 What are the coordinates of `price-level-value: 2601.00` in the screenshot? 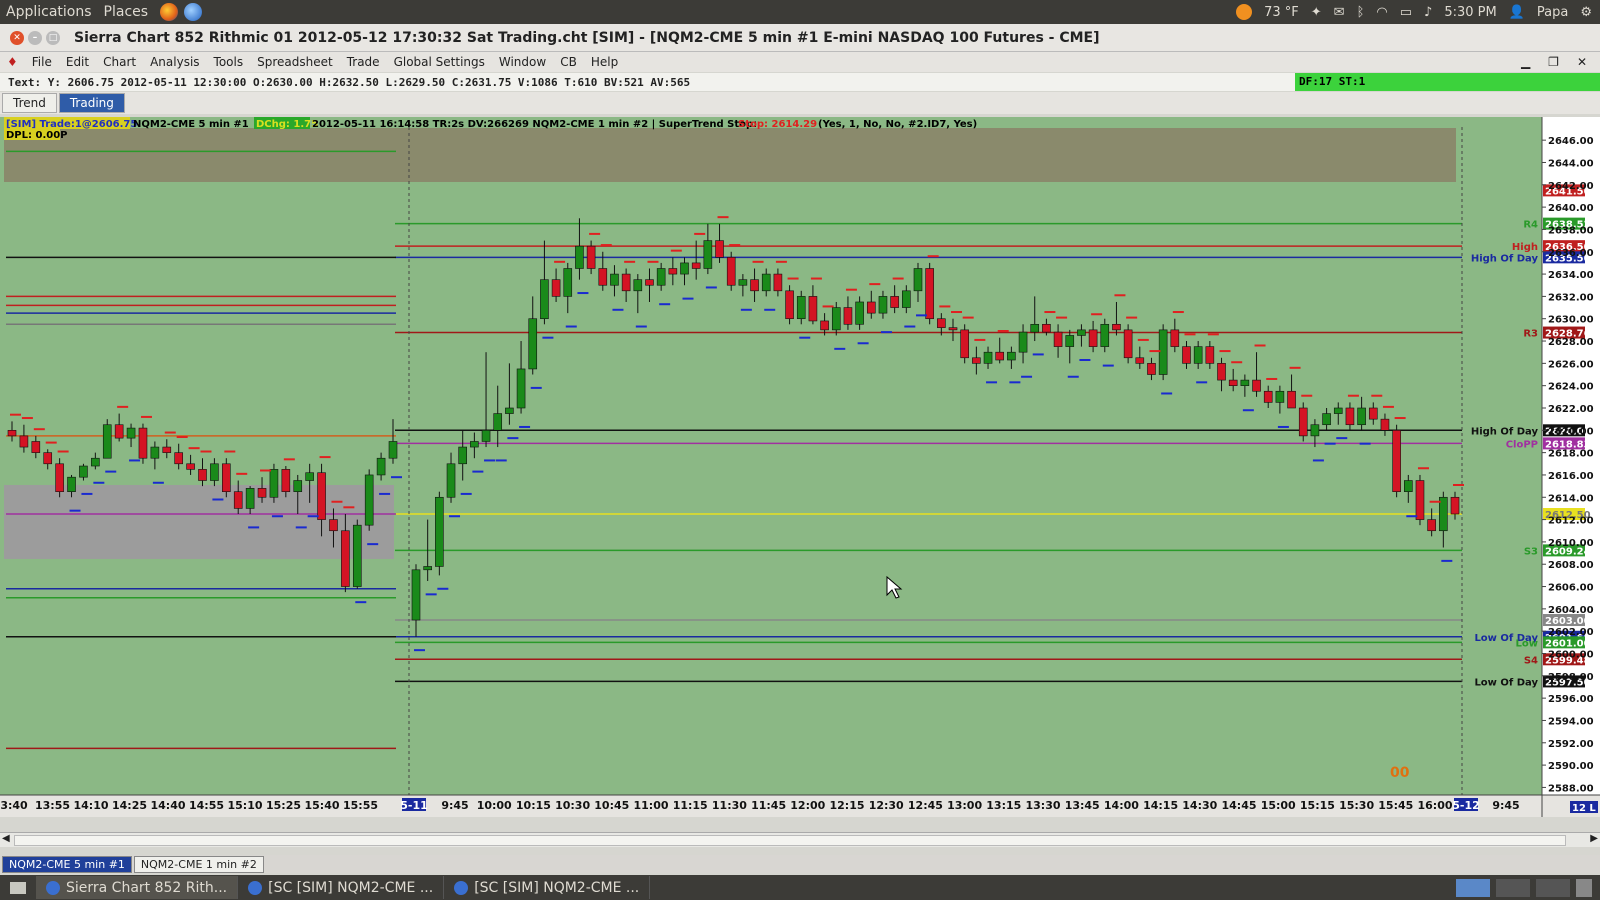 It's located at (1568, 643).